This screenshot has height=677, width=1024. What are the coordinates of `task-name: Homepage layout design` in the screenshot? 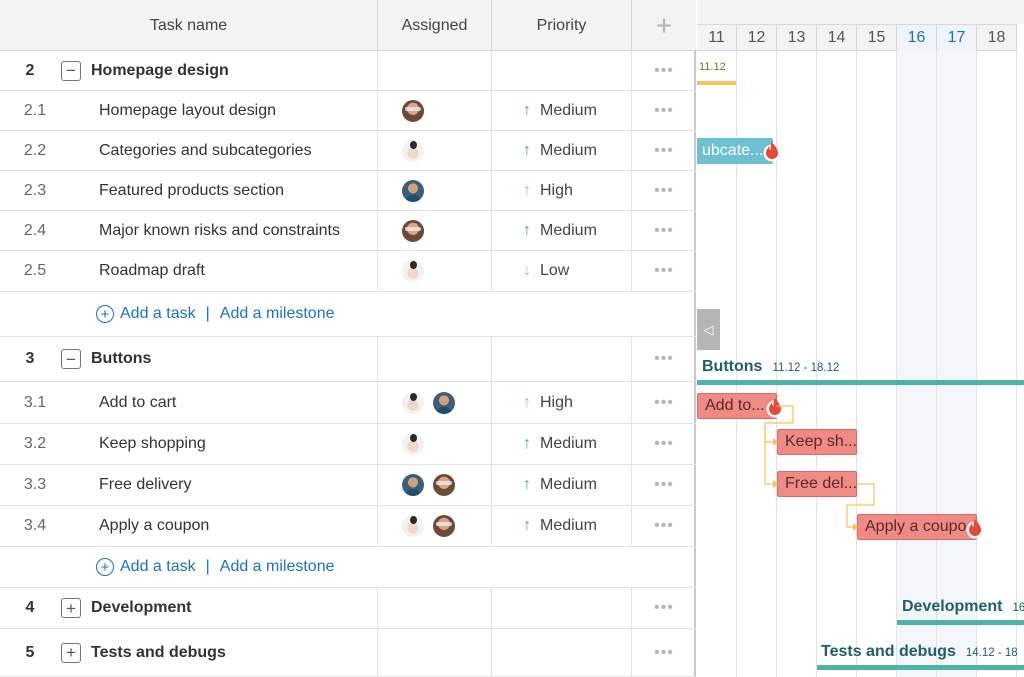 It's located at (187, 111).